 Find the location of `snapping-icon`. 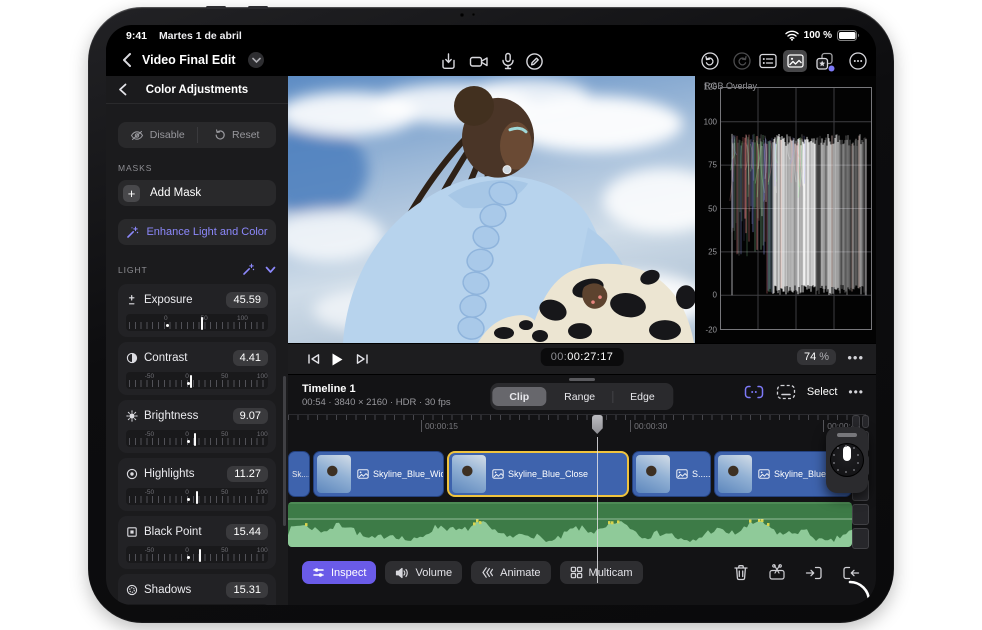

snapping-icon is located at coordinates (786, 392).